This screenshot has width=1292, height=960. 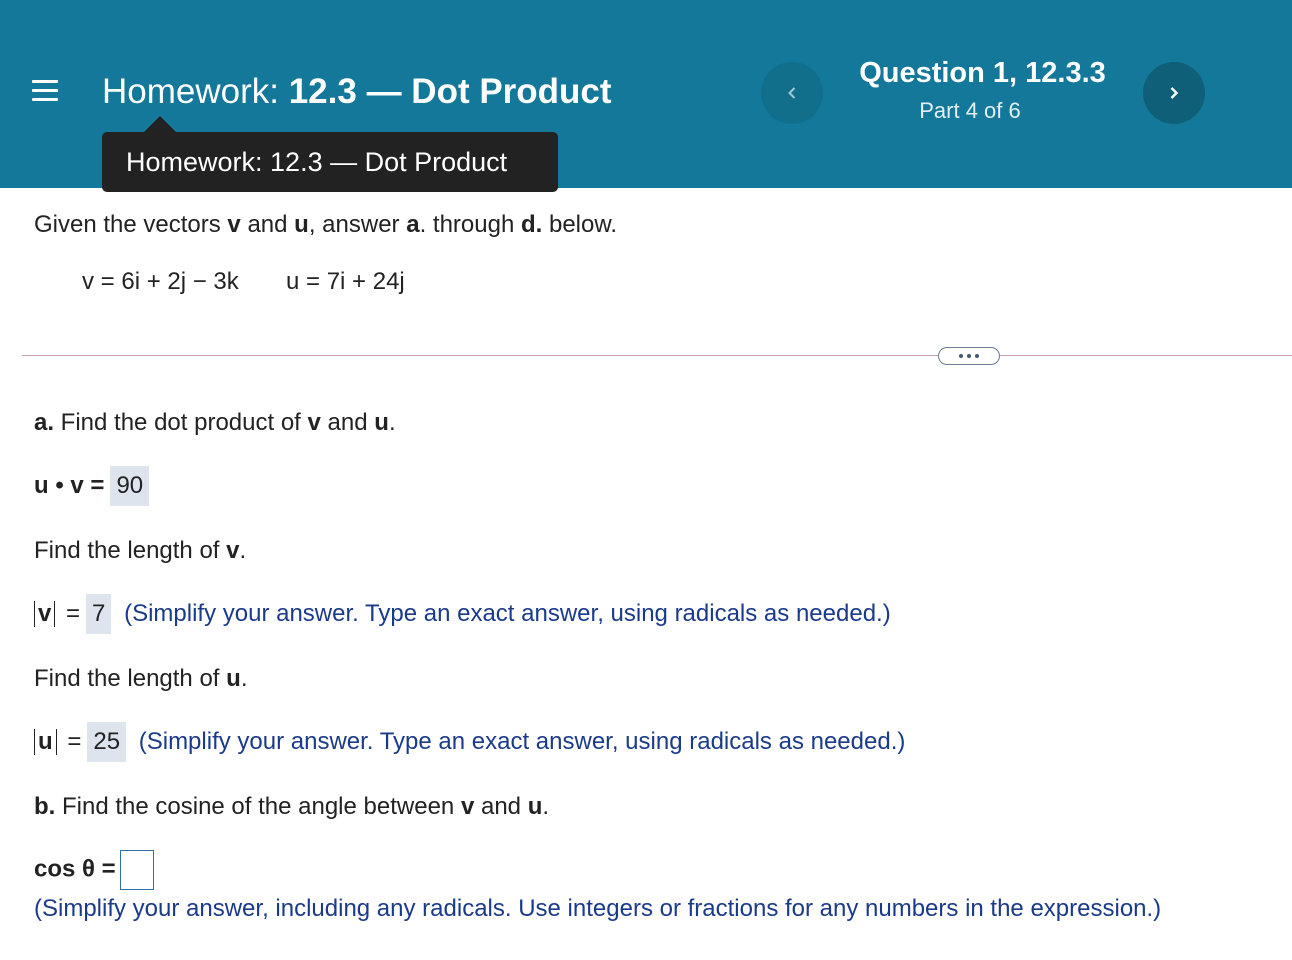 I want to click on cosine-label: cos θ =, so click(x=75, y=869).